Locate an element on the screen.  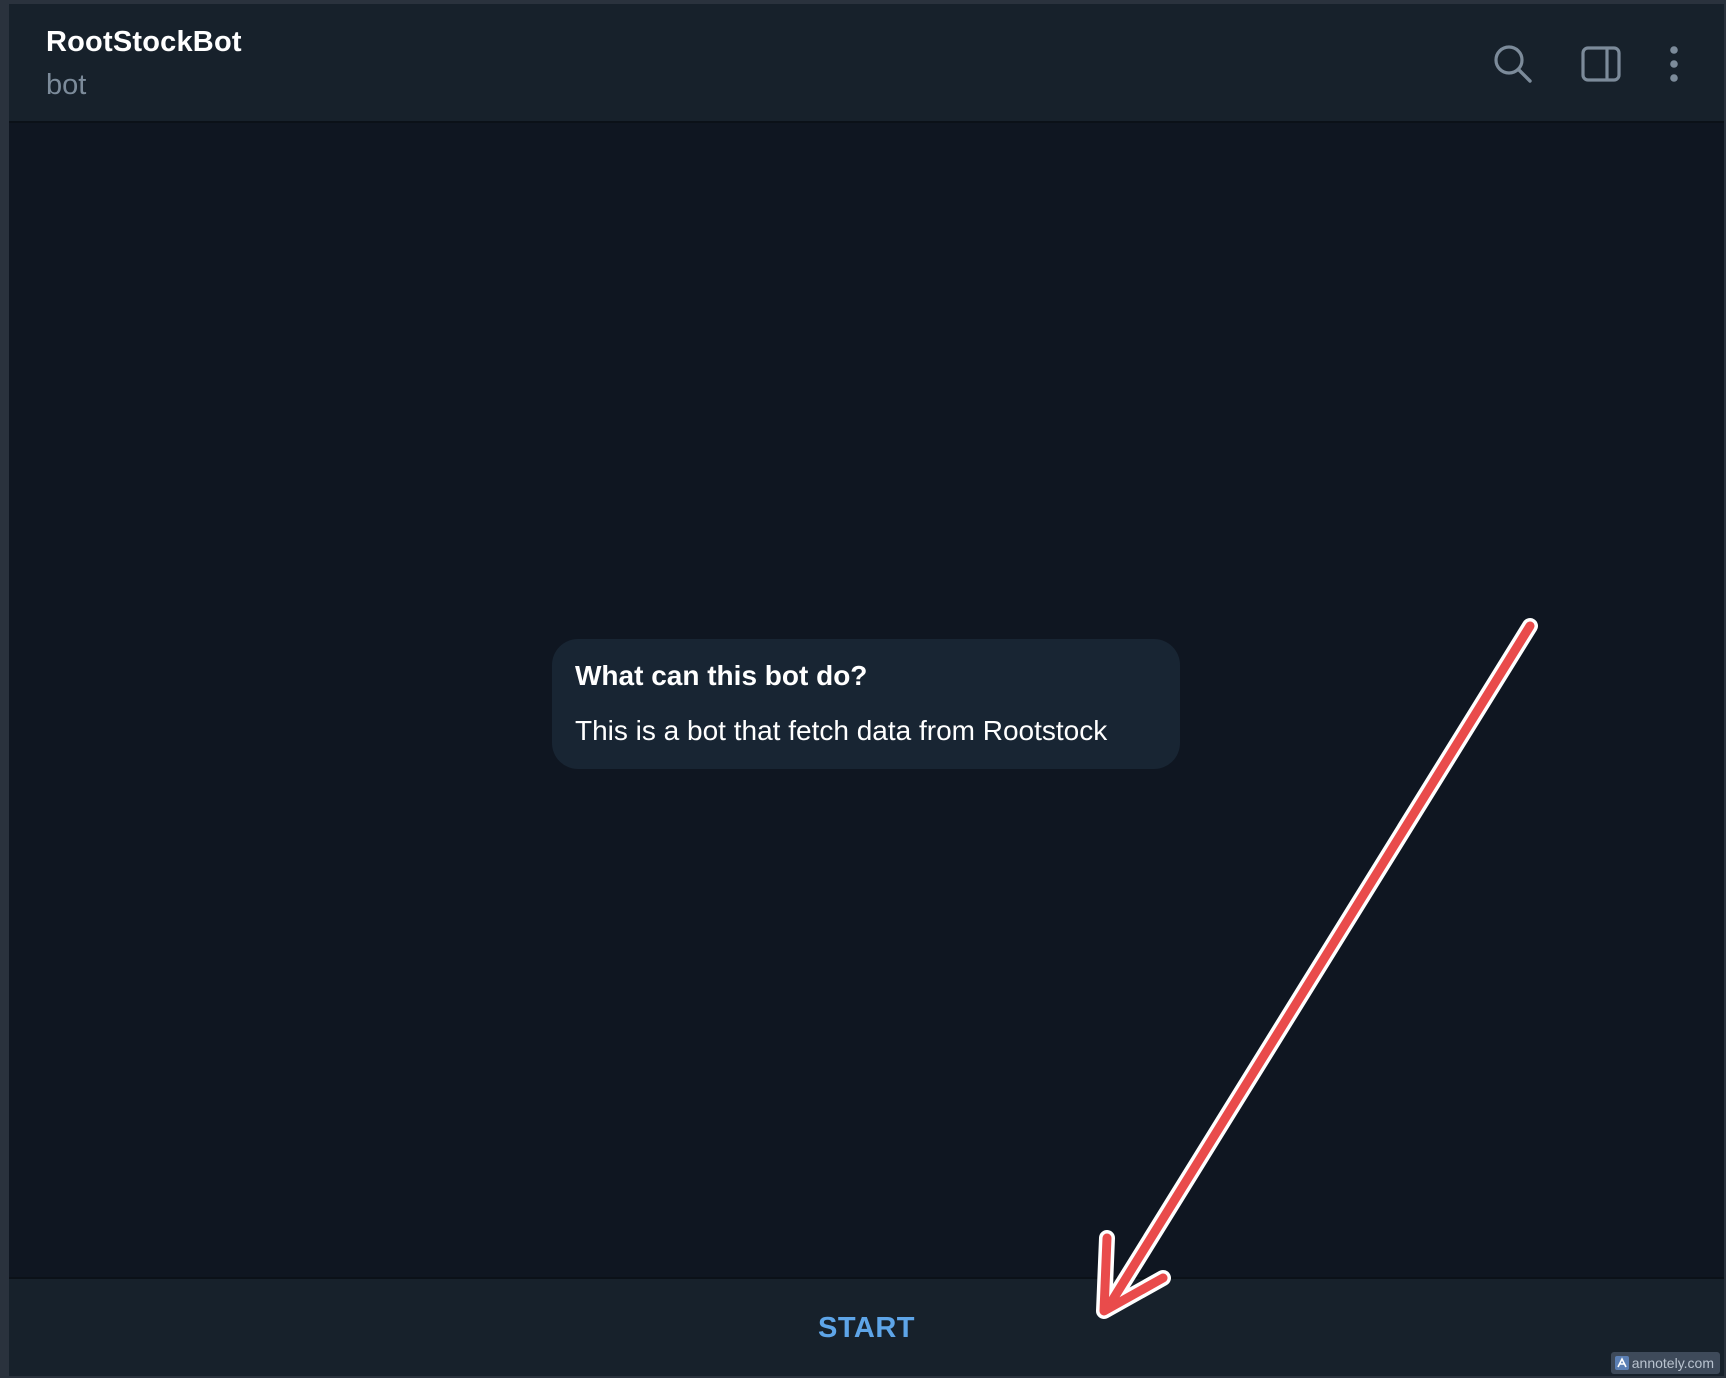
annotely-logo-icon is located at coordinates (1621, 1363).